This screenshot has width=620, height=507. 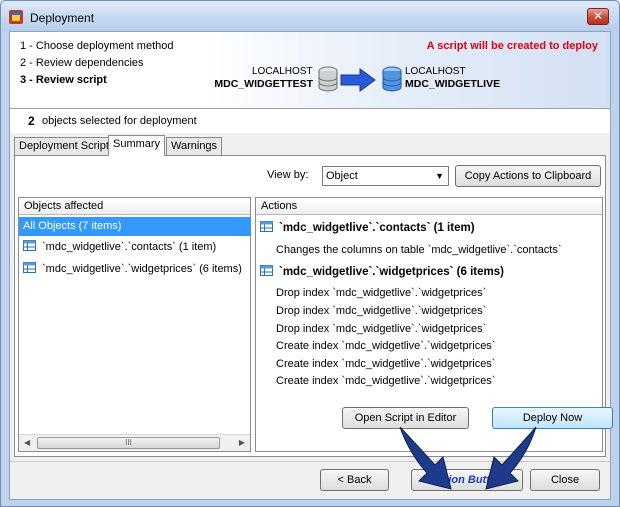 What do you see at coordinates (377, 228) in the screenshot?
I see `action-group-heading-label: `mdc_widgetlive`.`contacts` (1 item)` at bounding box center [377, 228].